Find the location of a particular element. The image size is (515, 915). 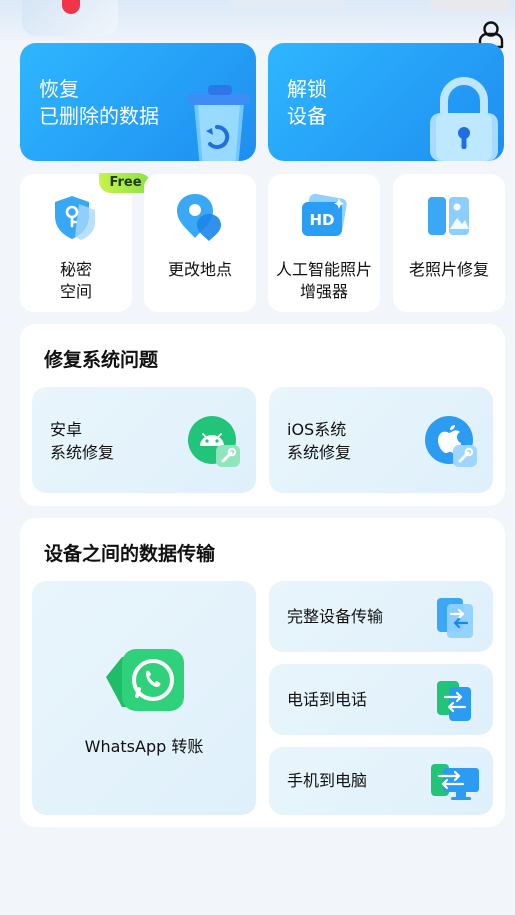

padlock-icon is located at coordinates (464, 119).